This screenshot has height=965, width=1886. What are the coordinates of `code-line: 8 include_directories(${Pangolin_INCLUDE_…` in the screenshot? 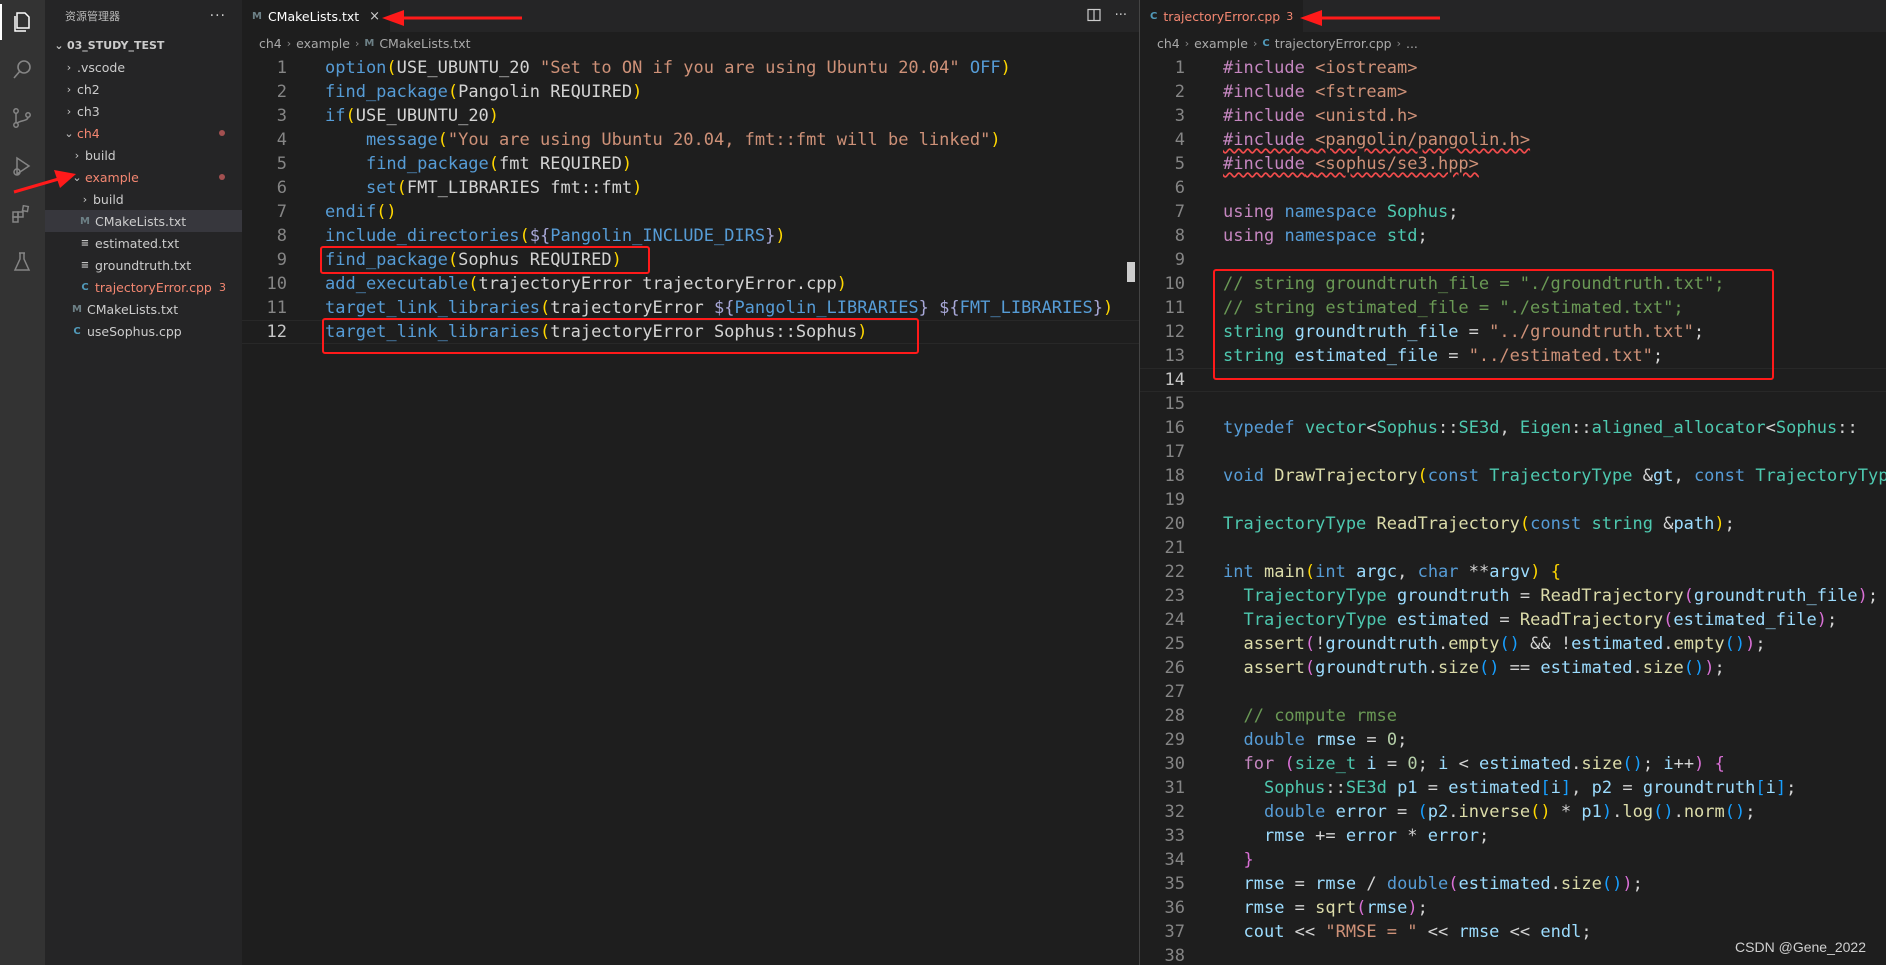 It's located at (690, 236).